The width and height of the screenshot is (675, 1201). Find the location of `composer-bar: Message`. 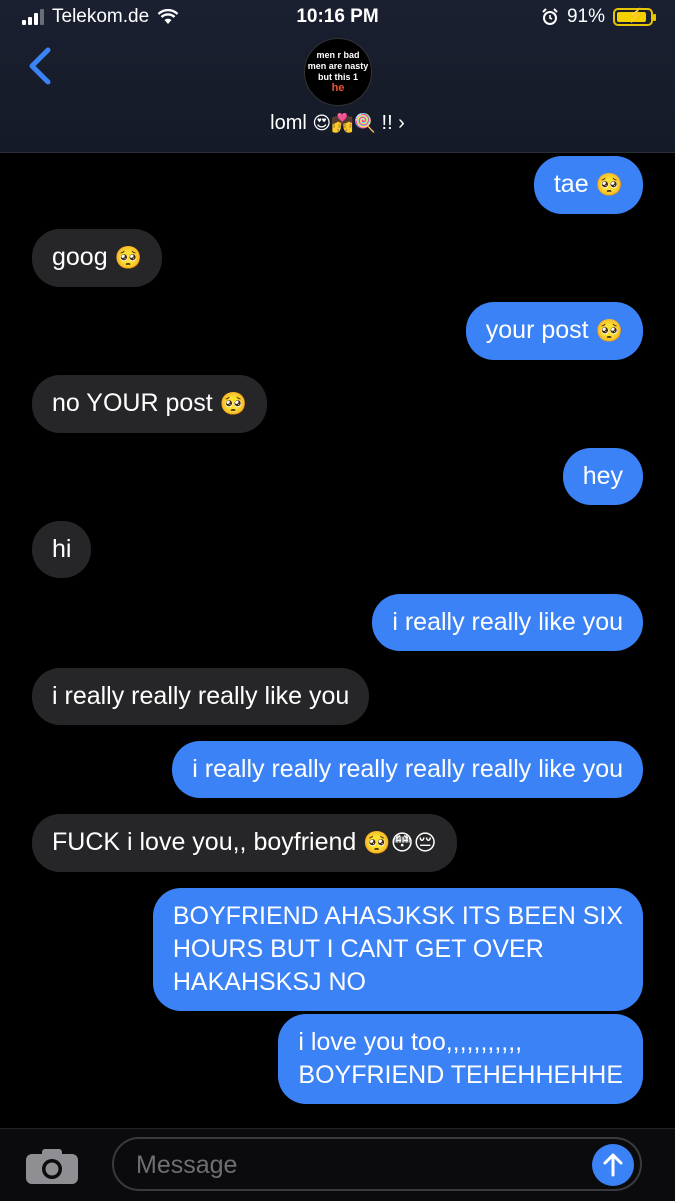

composer-bar: Message is located at coordinates (337, 1164).